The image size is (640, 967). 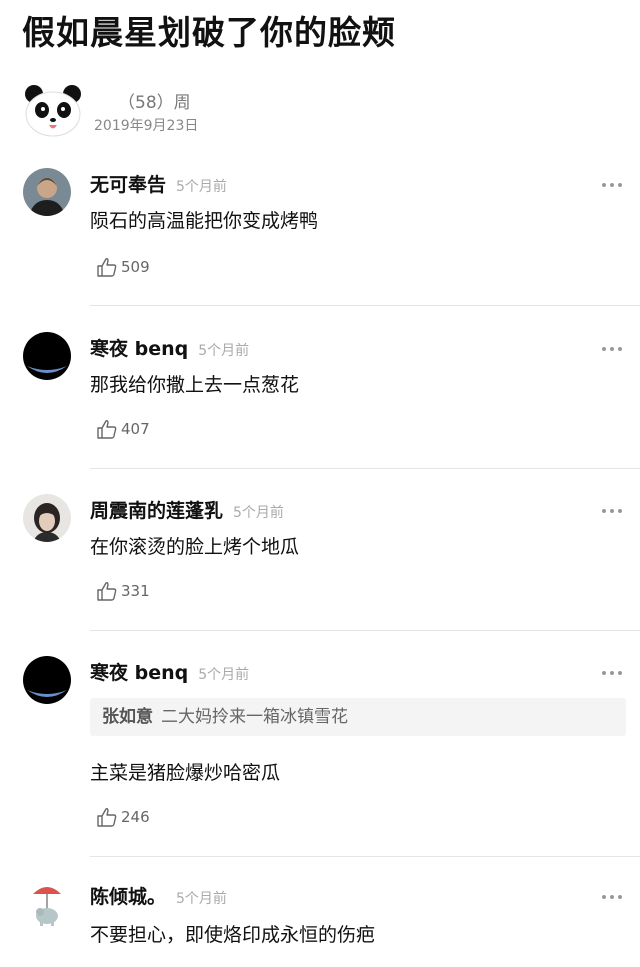 What do you see at coordinates (127, 717) in the screenshot?
I see `quoted-username: 张如意` at bounding box center [127, 717].